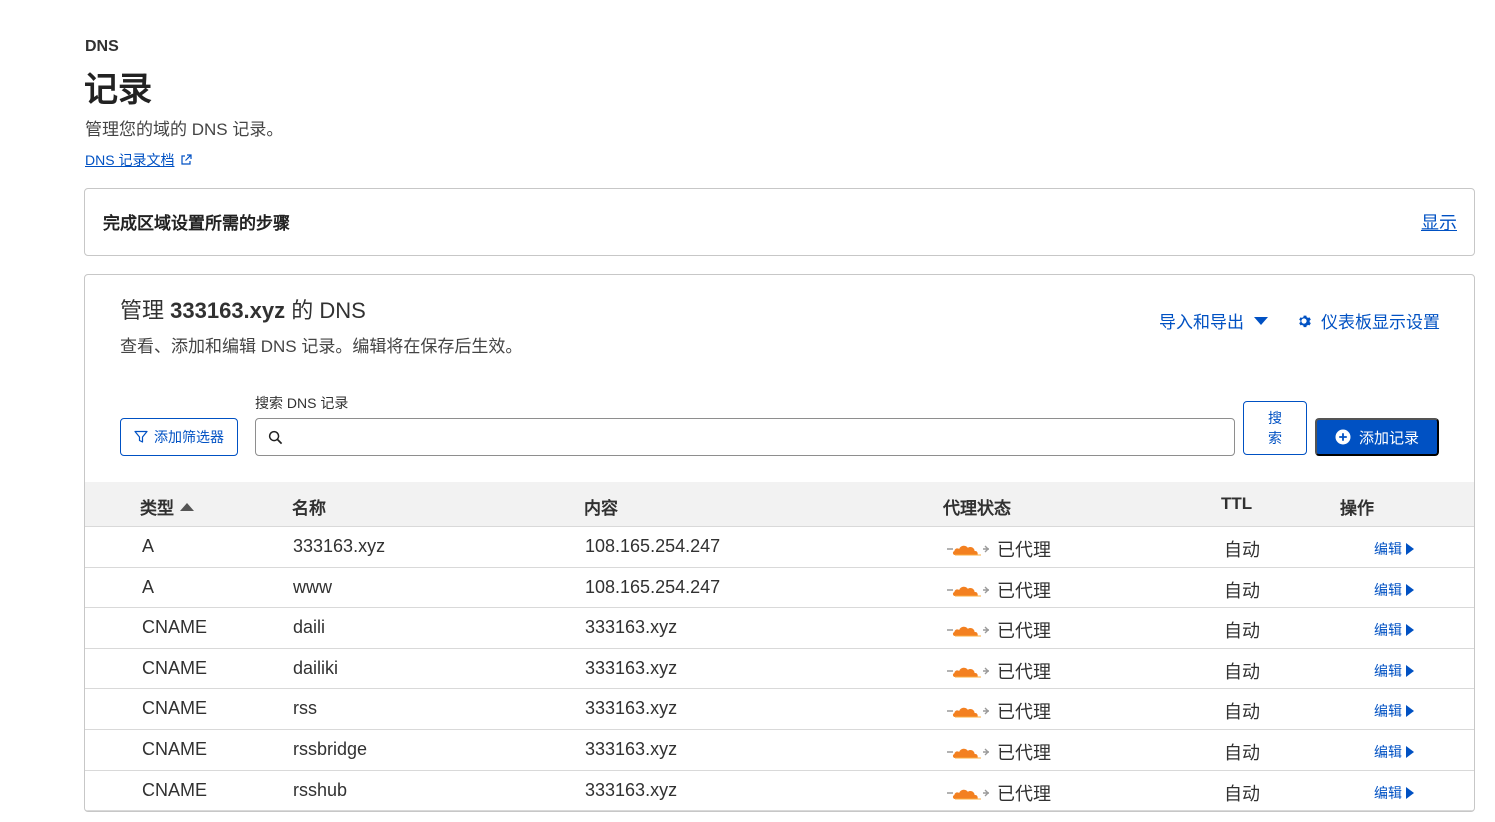  Describe the element at coordinates (1305, 321) in the screenshot. I see `gear-icon` at that location.